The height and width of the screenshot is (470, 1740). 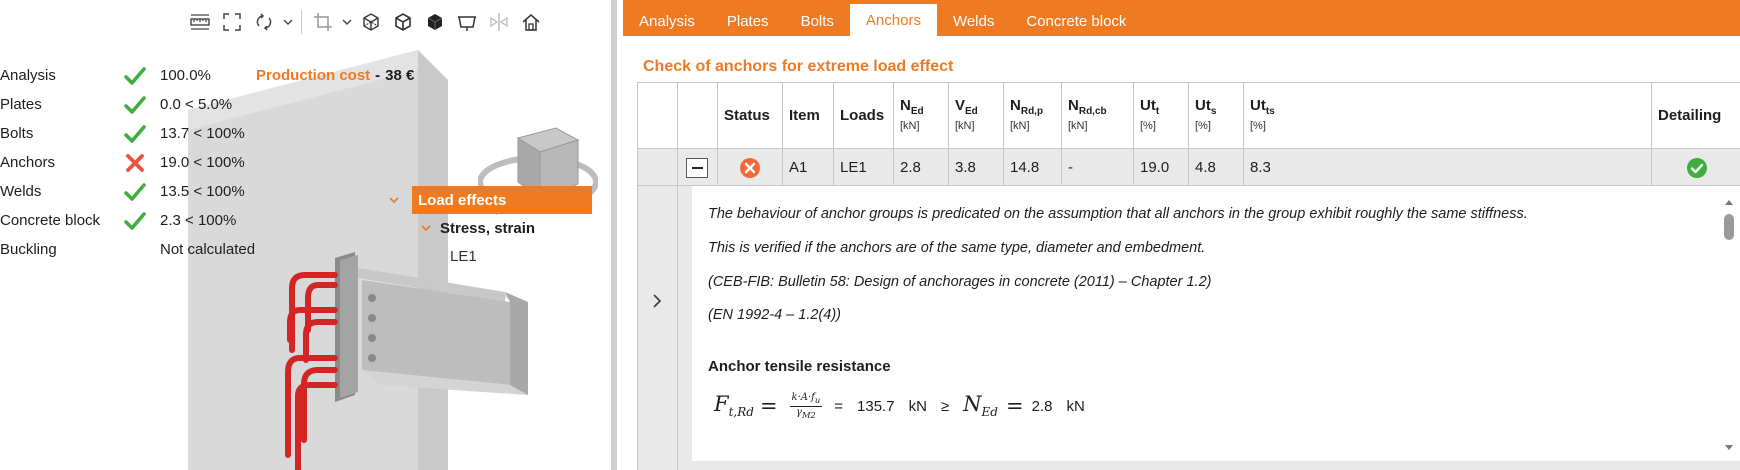 What do you see at coordinates (1161, 167) in the screenshot?
I see `row-utt: 19.0` at bounding box center [1161, 167].